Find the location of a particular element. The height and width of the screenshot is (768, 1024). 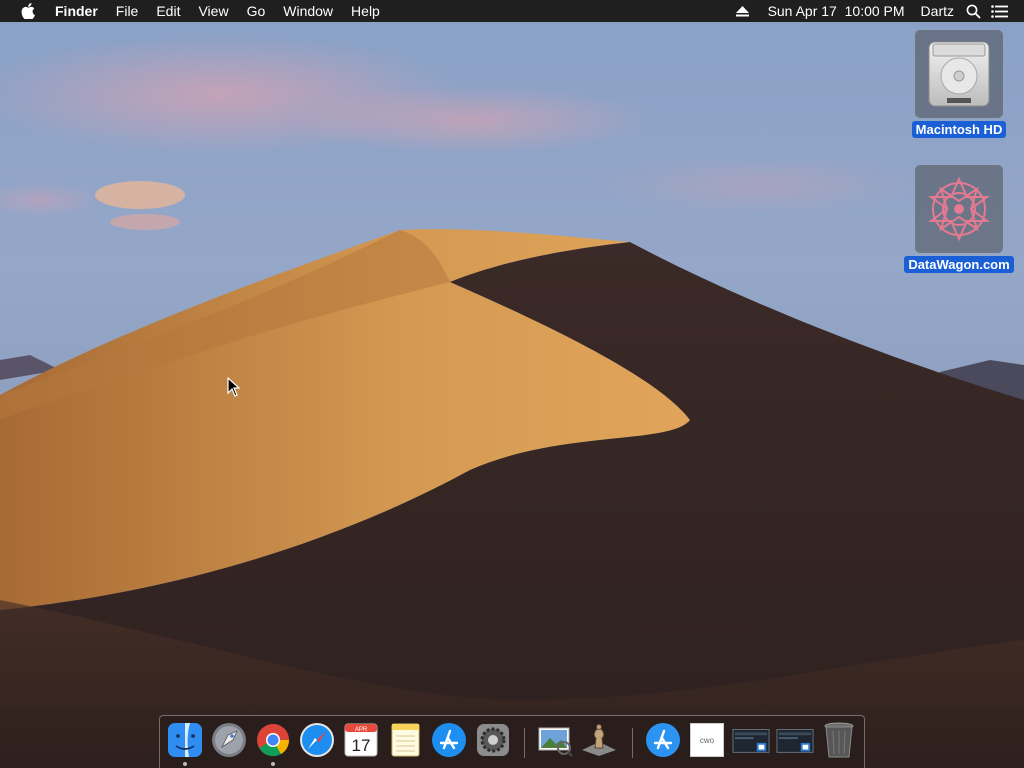

safari-icon is located at coordinates (317, 740).